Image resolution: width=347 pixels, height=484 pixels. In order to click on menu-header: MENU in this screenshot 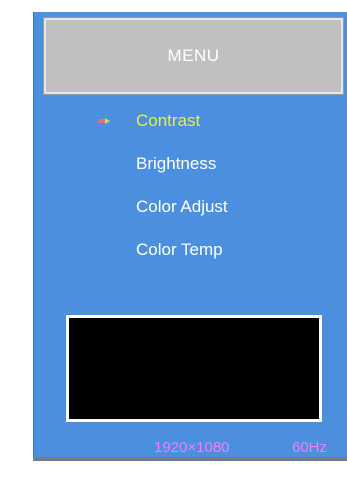, I will do `click(193, 56)`.